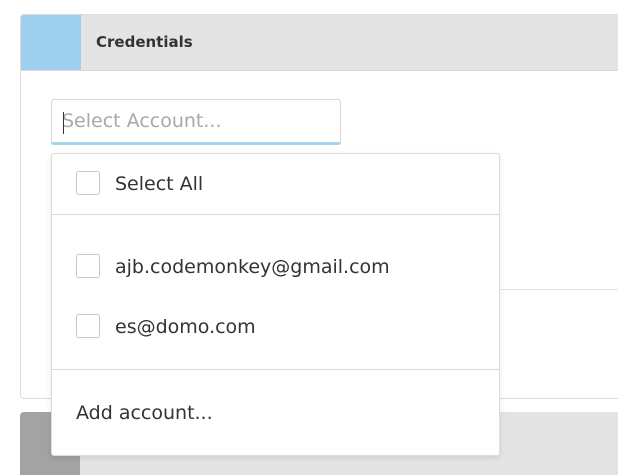 The image size is (618, 475). What do you see at coordinates (88, 183) in the screenshot?
I see `select-all-checkbox` at bounding box center [88, 183].